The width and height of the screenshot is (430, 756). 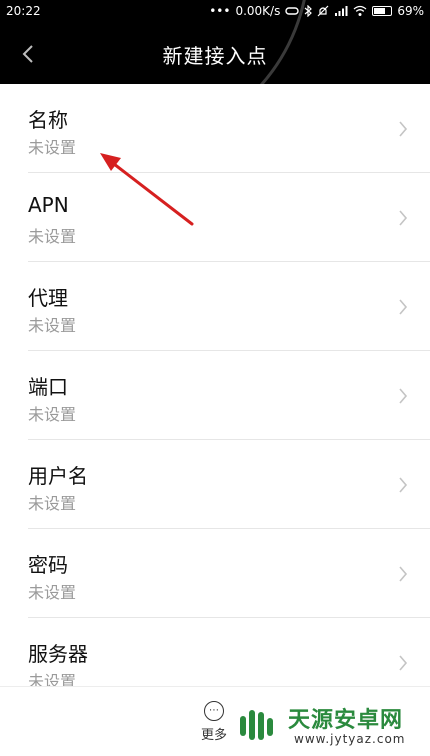 I want to click on headset-icon, so click(x=292, y=11).